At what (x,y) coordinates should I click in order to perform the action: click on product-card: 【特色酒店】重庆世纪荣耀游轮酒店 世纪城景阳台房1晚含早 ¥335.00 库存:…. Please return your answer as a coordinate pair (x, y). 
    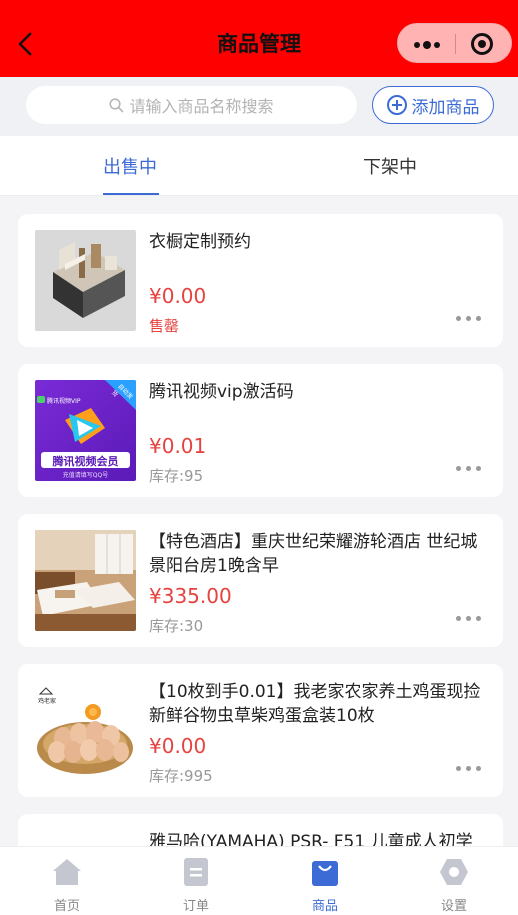
    Looking at the image, I should click on (260, 580).